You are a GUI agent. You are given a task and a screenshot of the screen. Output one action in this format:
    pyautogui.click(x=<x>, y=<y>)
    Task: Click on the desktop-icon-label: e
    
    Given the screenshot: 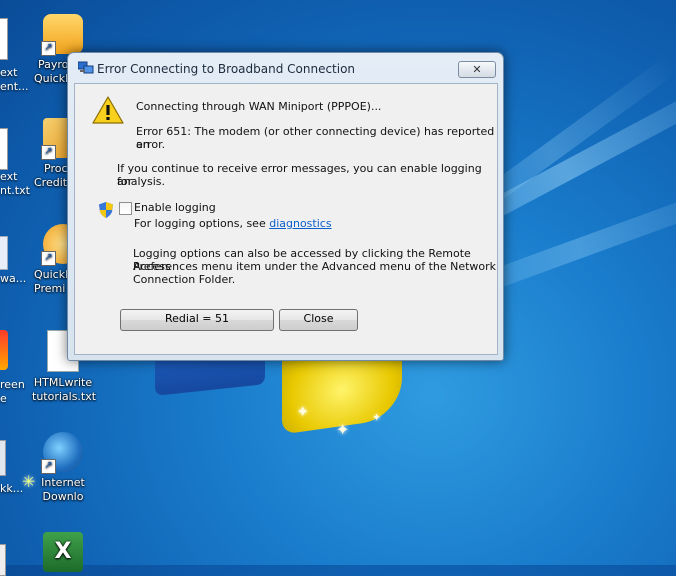 What is the action you would take?
    pyautogui.click(x=3, y=398)
    